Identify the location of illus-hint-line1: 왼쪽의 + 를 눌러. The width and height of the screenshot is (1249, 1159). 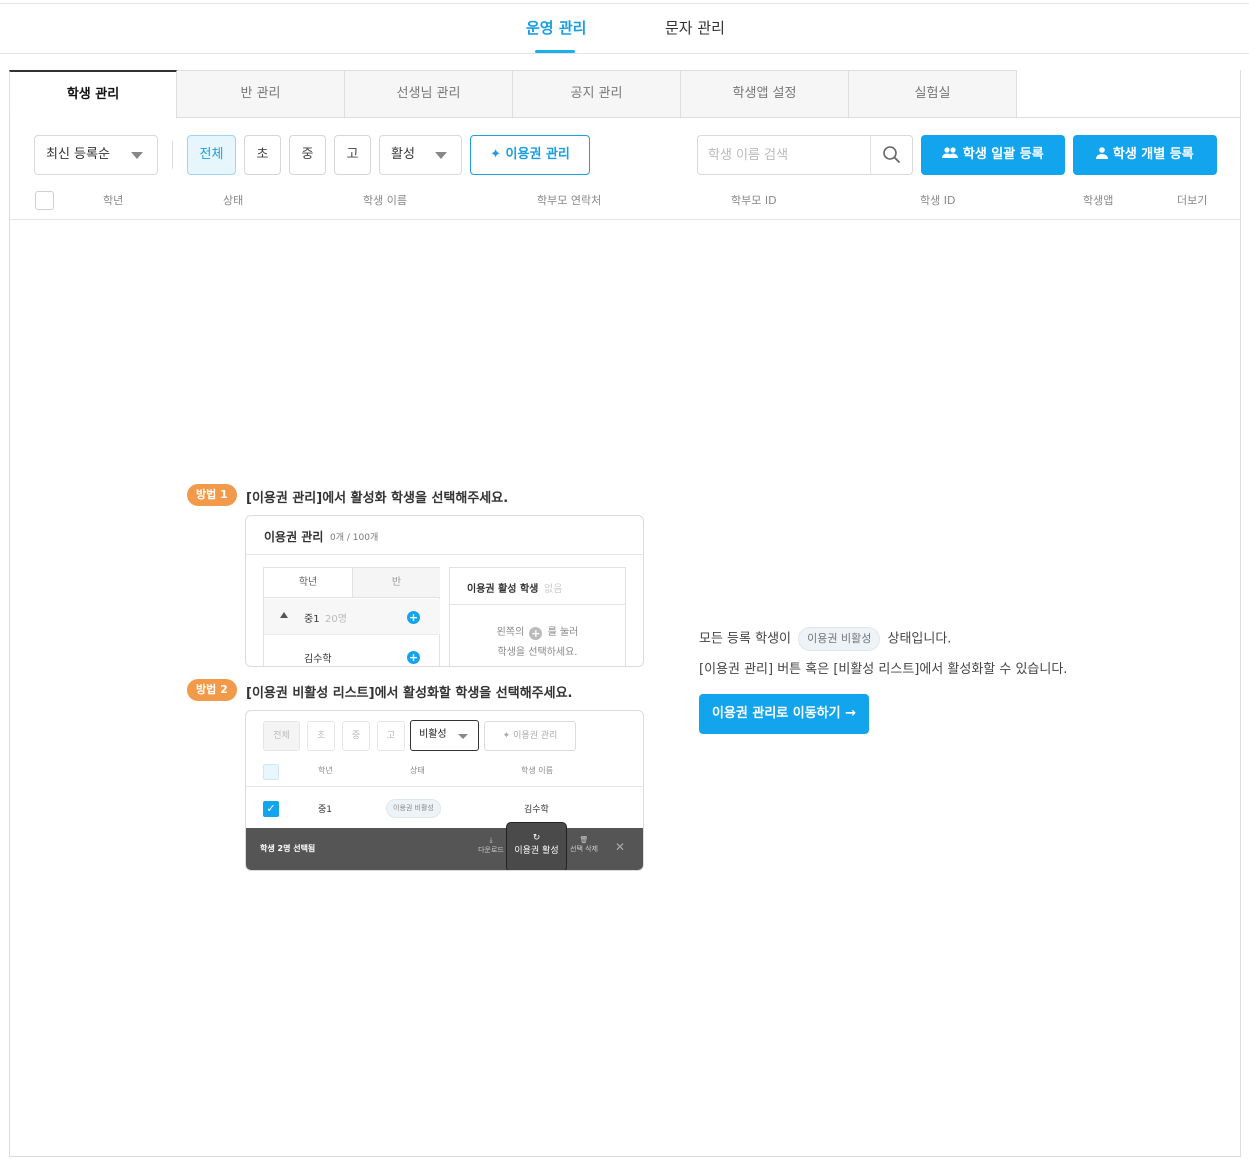
(537, 631).